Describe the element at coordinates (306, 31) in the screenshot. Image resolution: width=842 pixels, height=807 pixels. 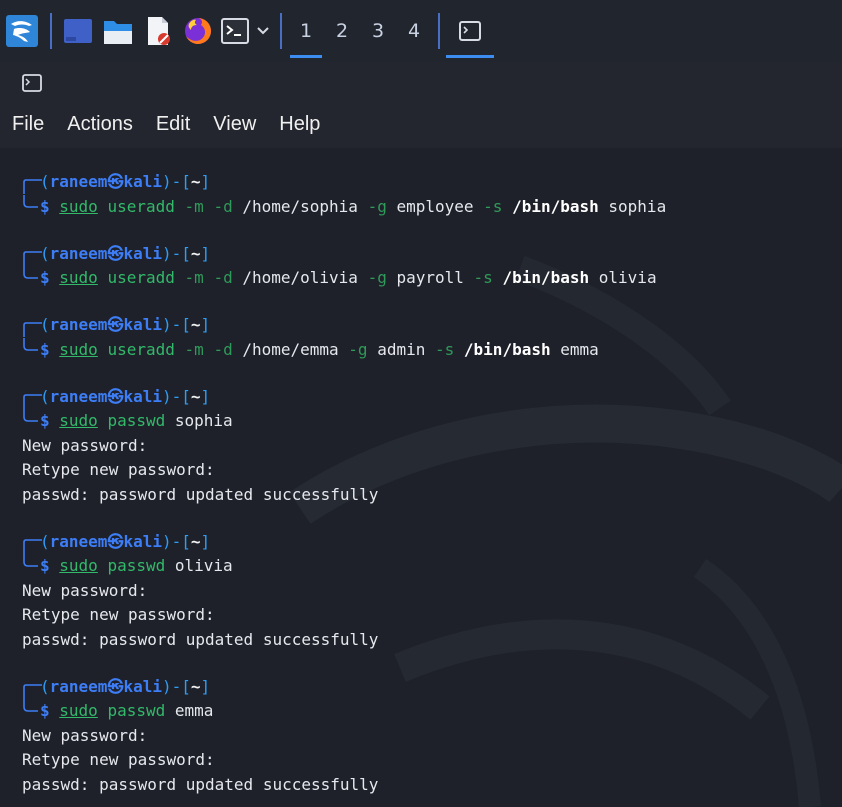
I see `workspace-1: 1` at that location.